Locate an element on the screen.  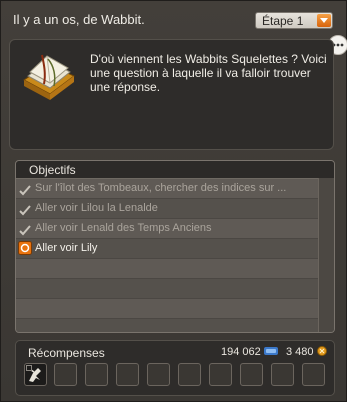
step-dropdown: Étape 1 is located at coordinates (294, 20).